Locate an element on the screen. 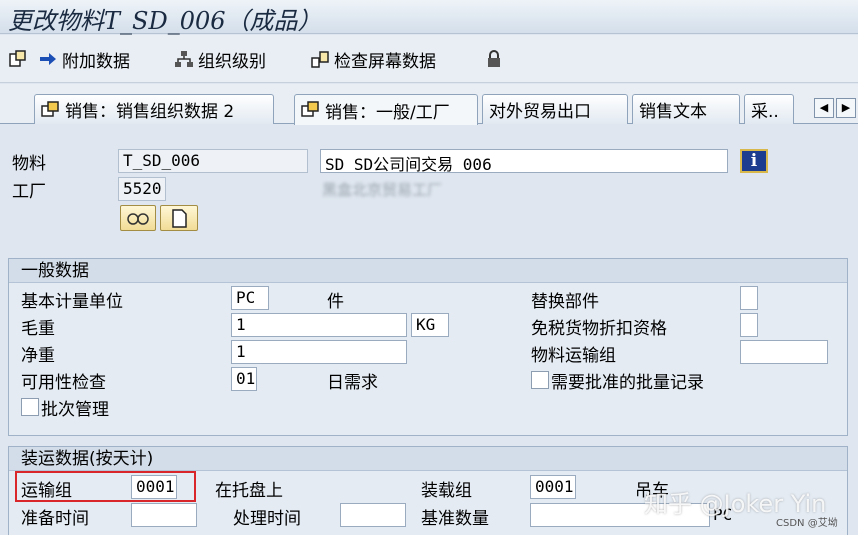 Image resolution: width=858 pixels, height=535 pixels. toolbar: 附加数据 组织级别 检查屏幕数据 is located at coordinates (429, 59).